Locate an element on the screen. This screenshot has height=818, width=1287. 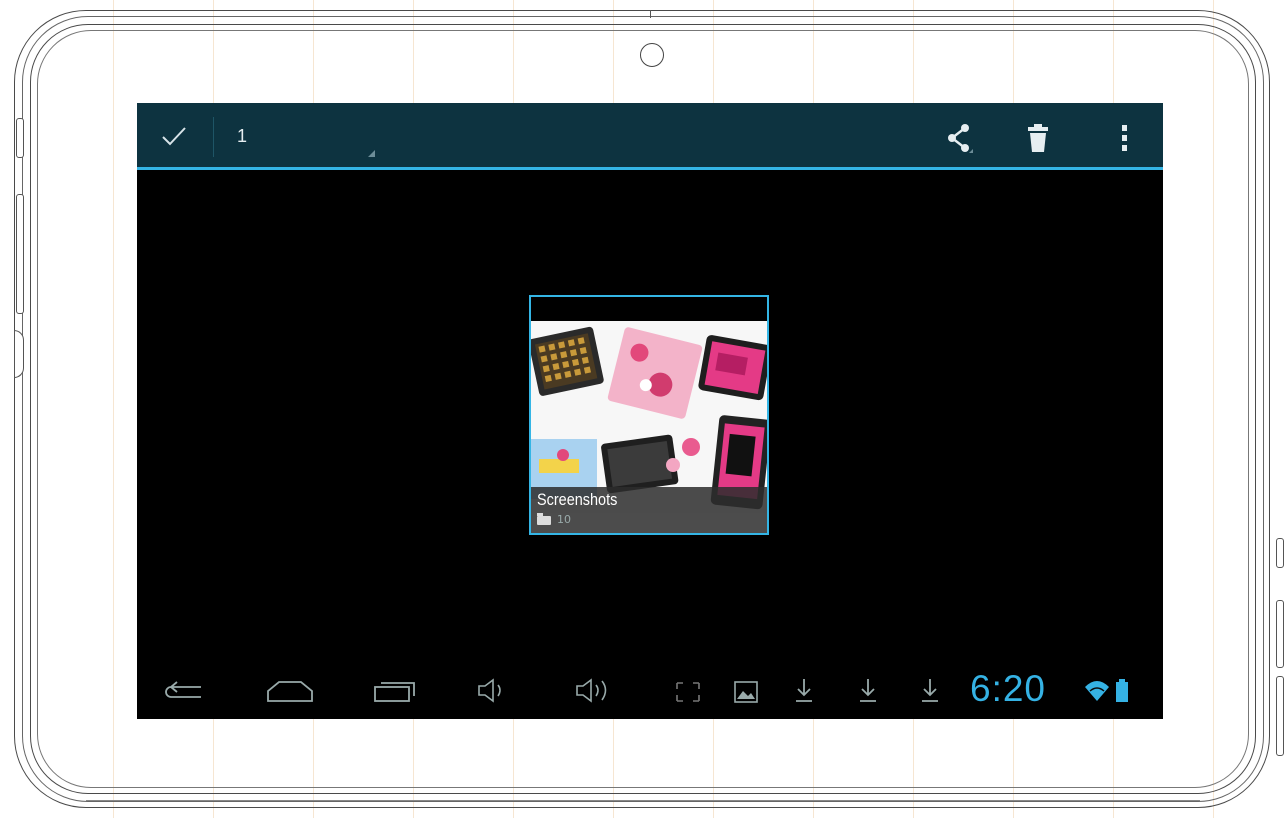
album-tile-screenshots: Screenshots 10 is located at coordinates (649, 415).